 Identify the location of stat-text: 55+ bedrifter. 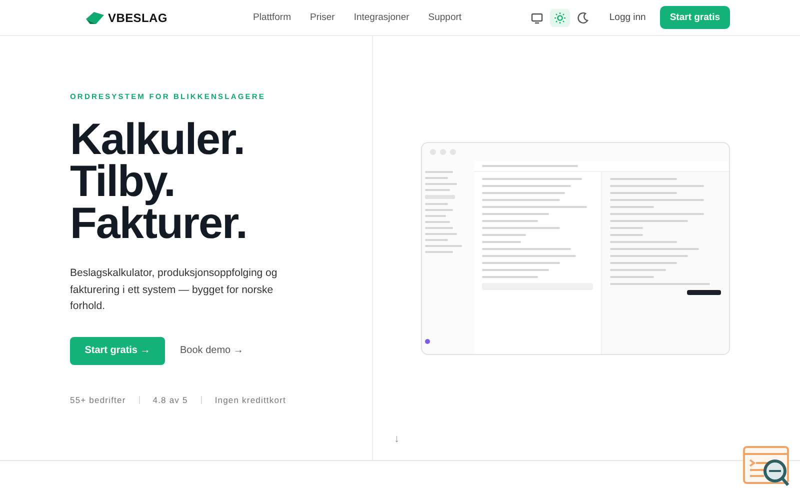
(98, 399).